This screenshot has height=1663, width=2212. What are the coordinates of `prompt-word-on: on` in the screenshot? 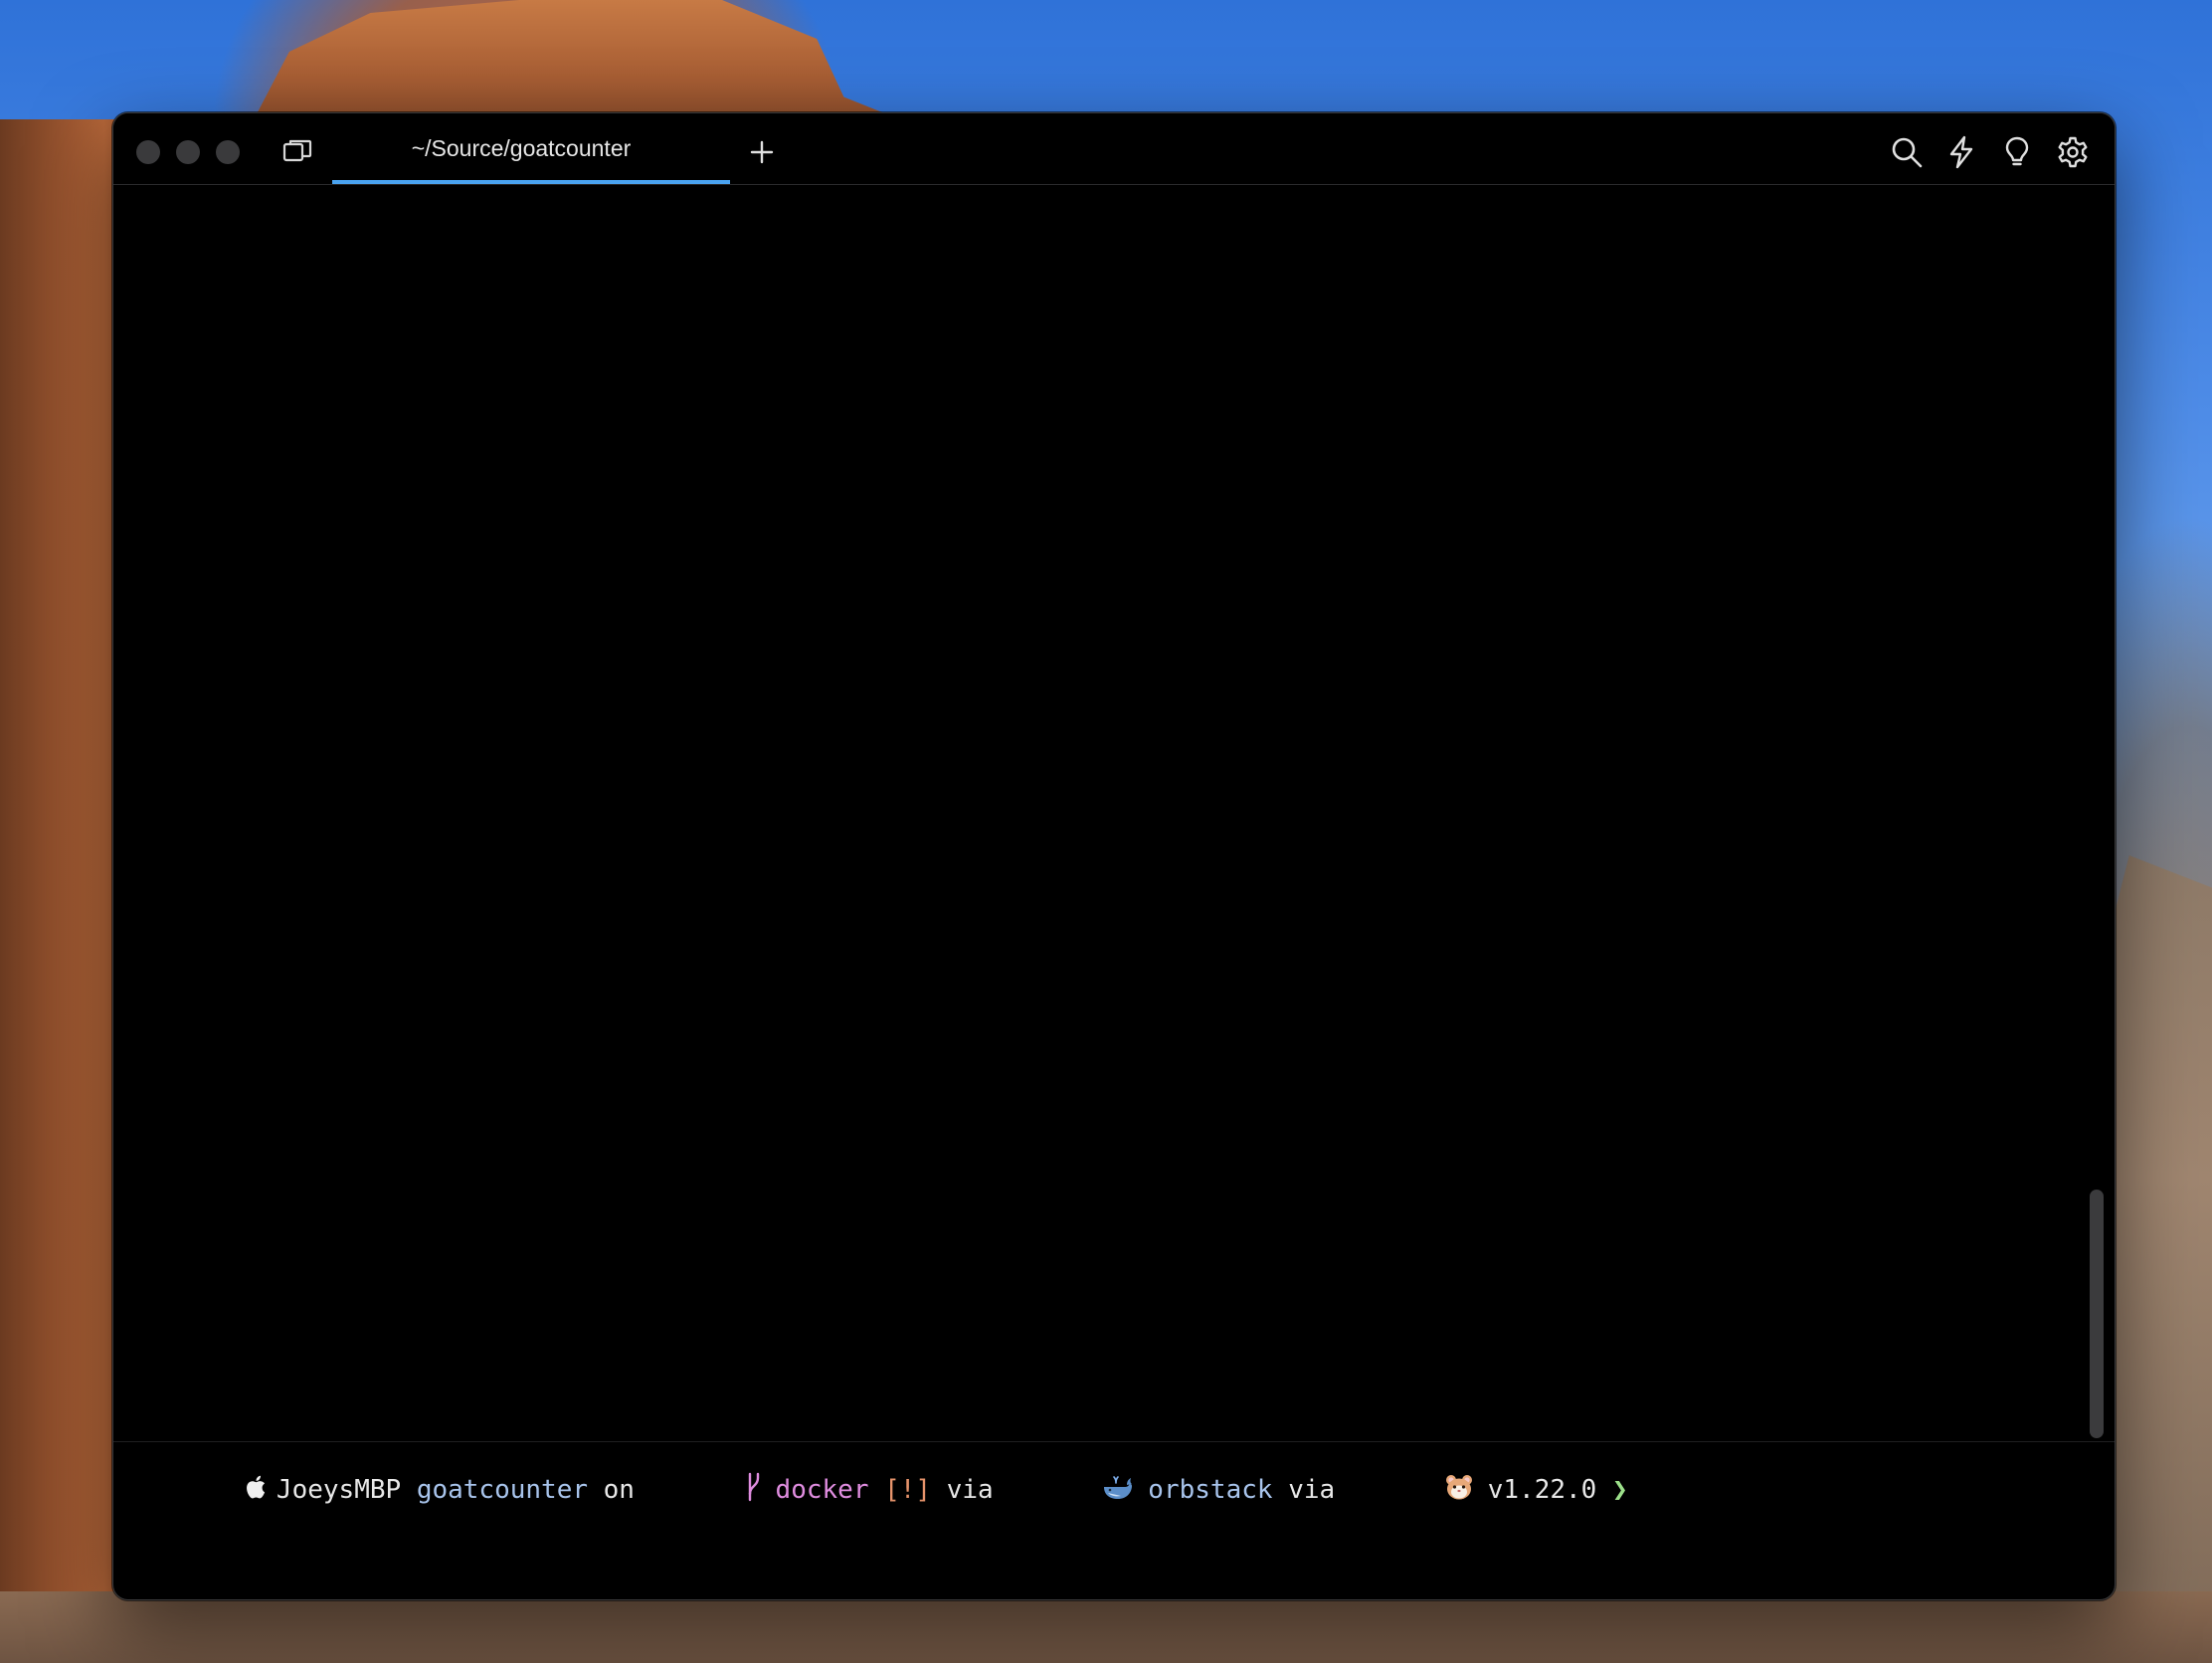 It's located at (619, 1490).